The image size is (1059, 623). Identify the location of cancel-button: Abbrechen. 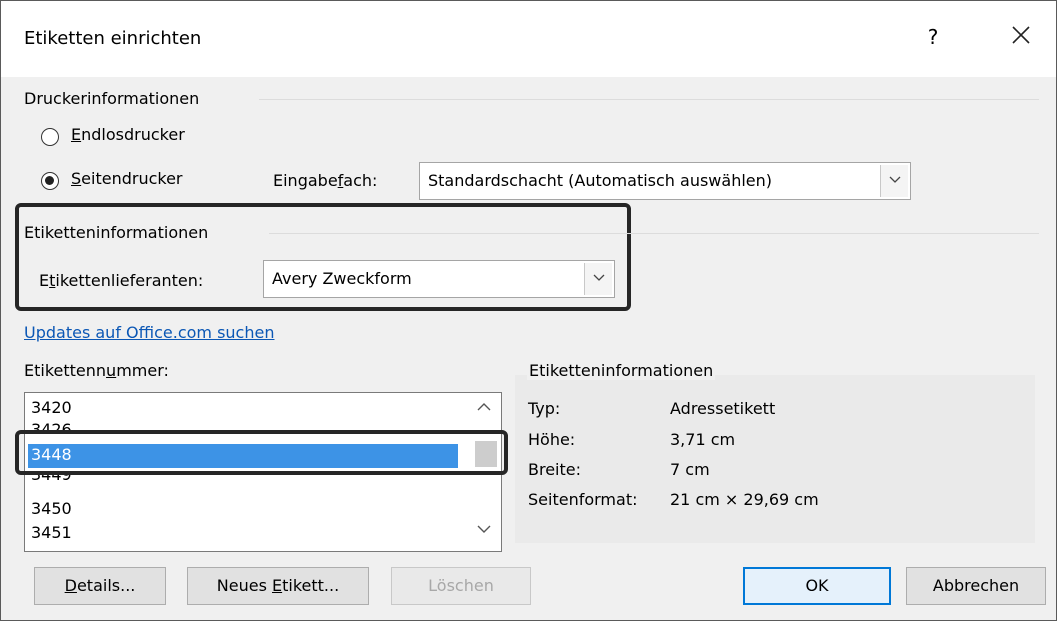
(976, 586).